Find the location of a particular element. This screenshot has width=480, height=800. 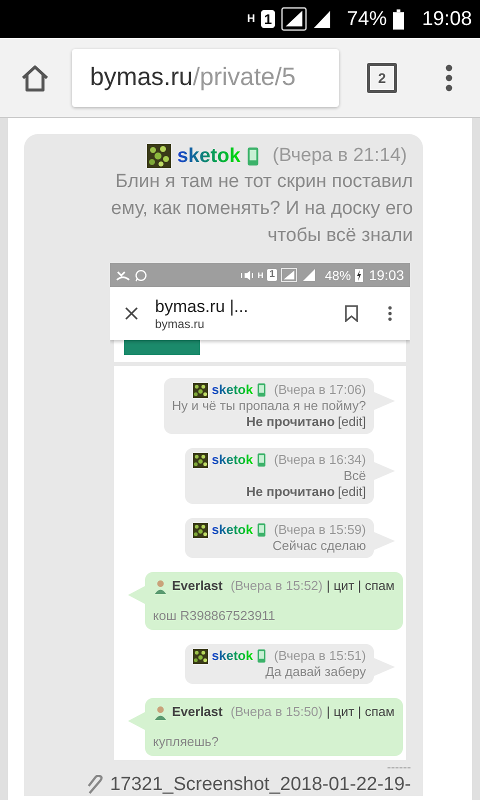

clock: 19:08 is located at coordinates (447, 19).